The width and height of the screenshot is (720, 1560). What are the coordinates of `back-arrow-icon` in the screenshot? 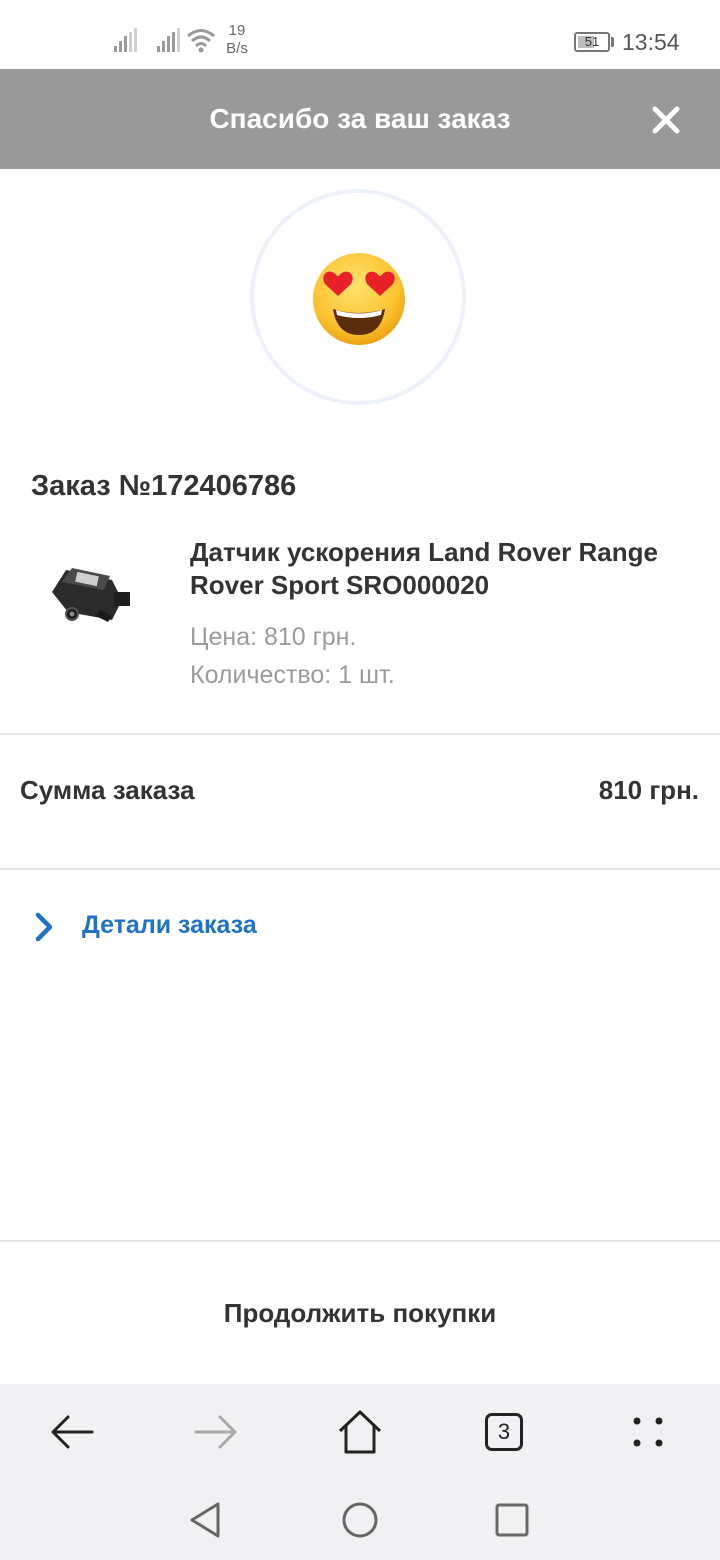 It's located at (72, 1432).